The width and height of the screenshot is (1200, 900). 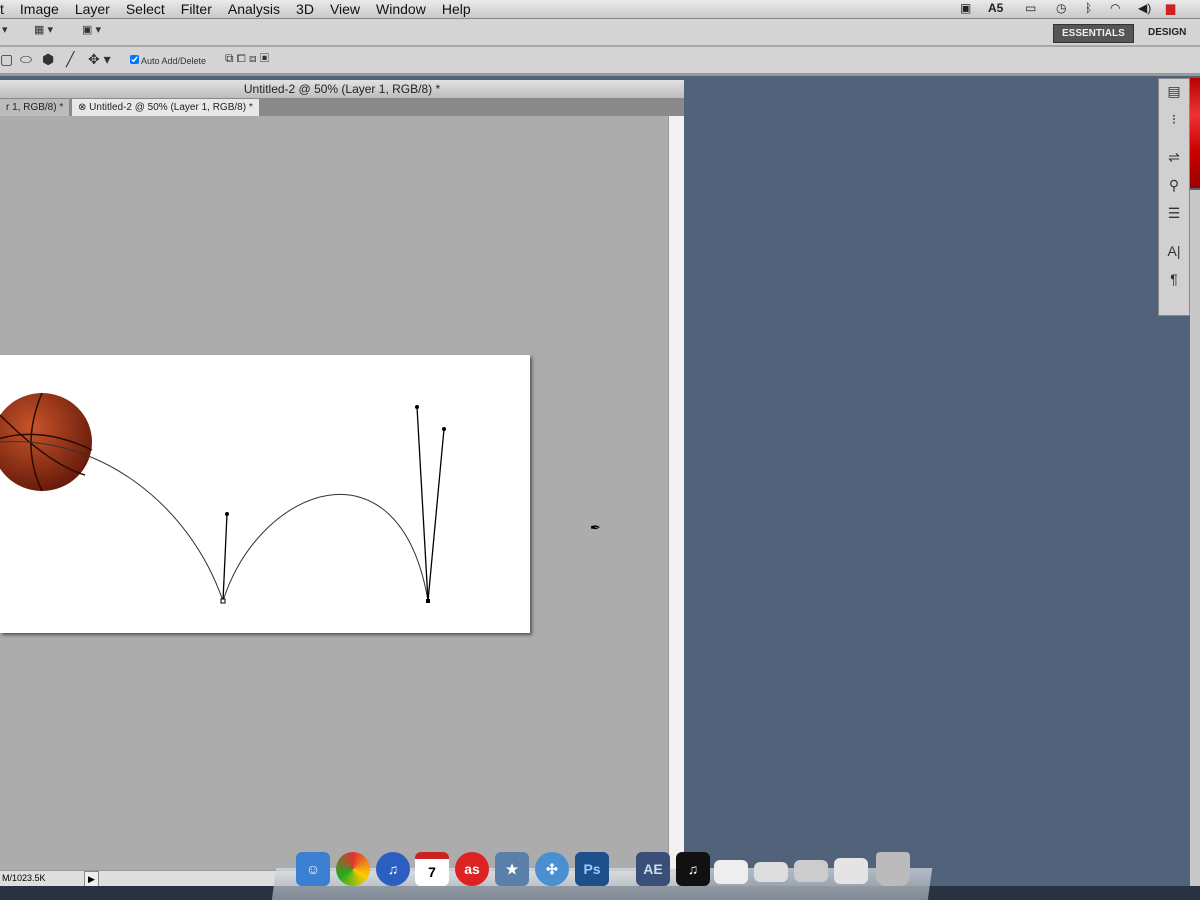 What do you see at coordinates (145, 9) in the screenshot?
I see `menu-select: Select` at bounding box center [145, 9].